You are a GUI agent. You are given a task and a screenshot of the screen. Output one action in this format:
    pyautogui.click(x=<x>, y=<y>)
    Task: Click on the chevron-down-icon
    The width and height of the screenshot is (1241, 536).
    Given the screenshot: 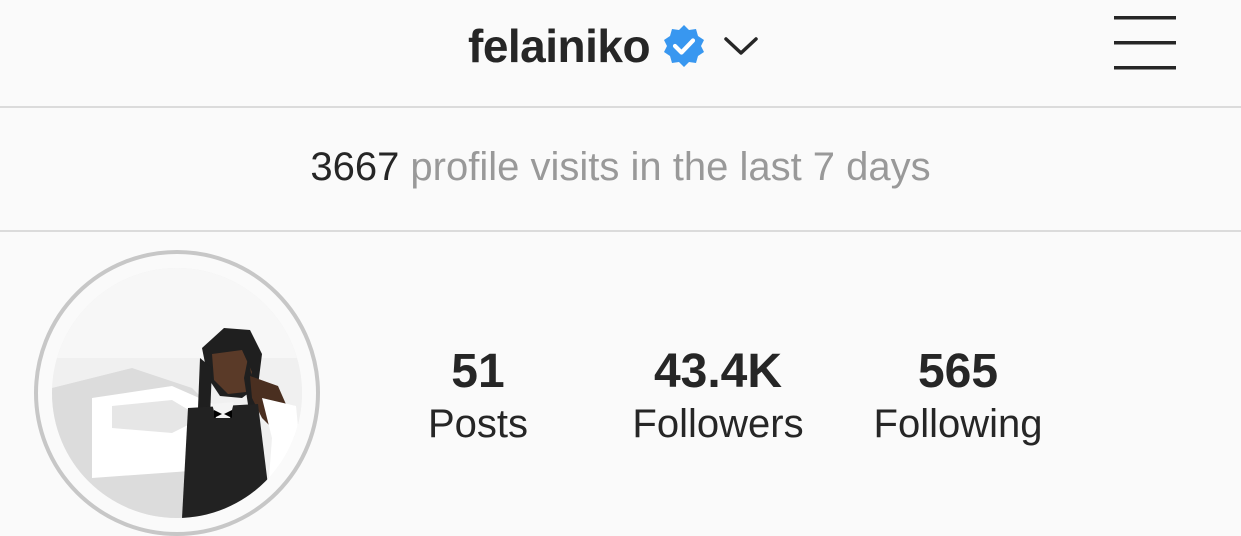 What is the action you would take?
    pyautogui.click(x=741, y=46)
    